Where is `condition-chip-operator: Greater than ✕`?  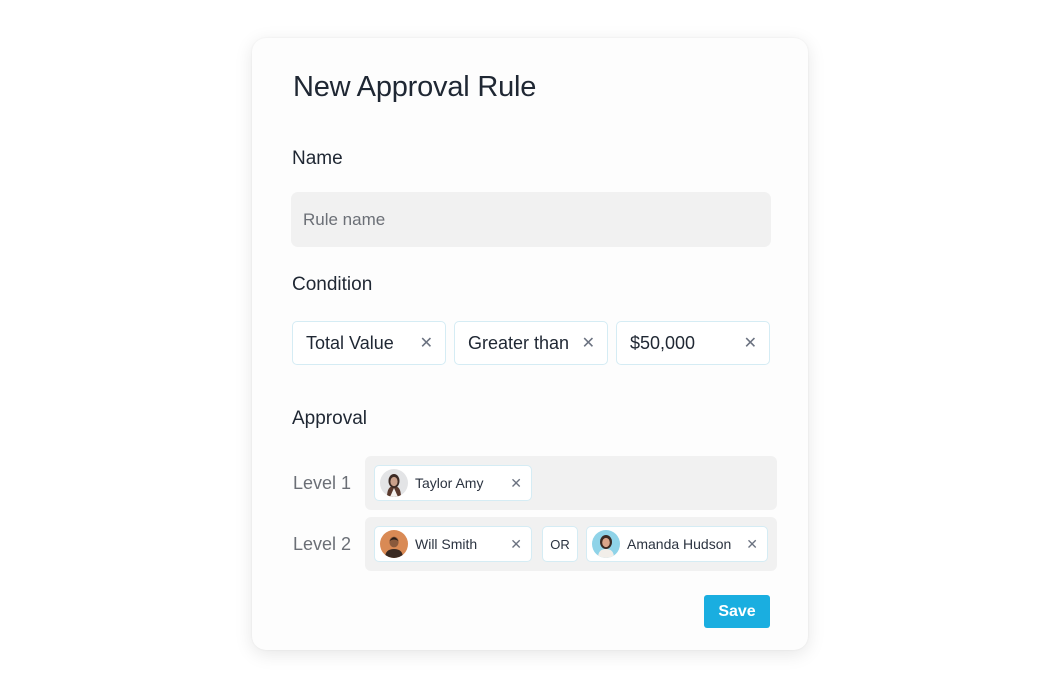
condition-chip-operator: Greater than ✕ is located at coordinates (531, 343).